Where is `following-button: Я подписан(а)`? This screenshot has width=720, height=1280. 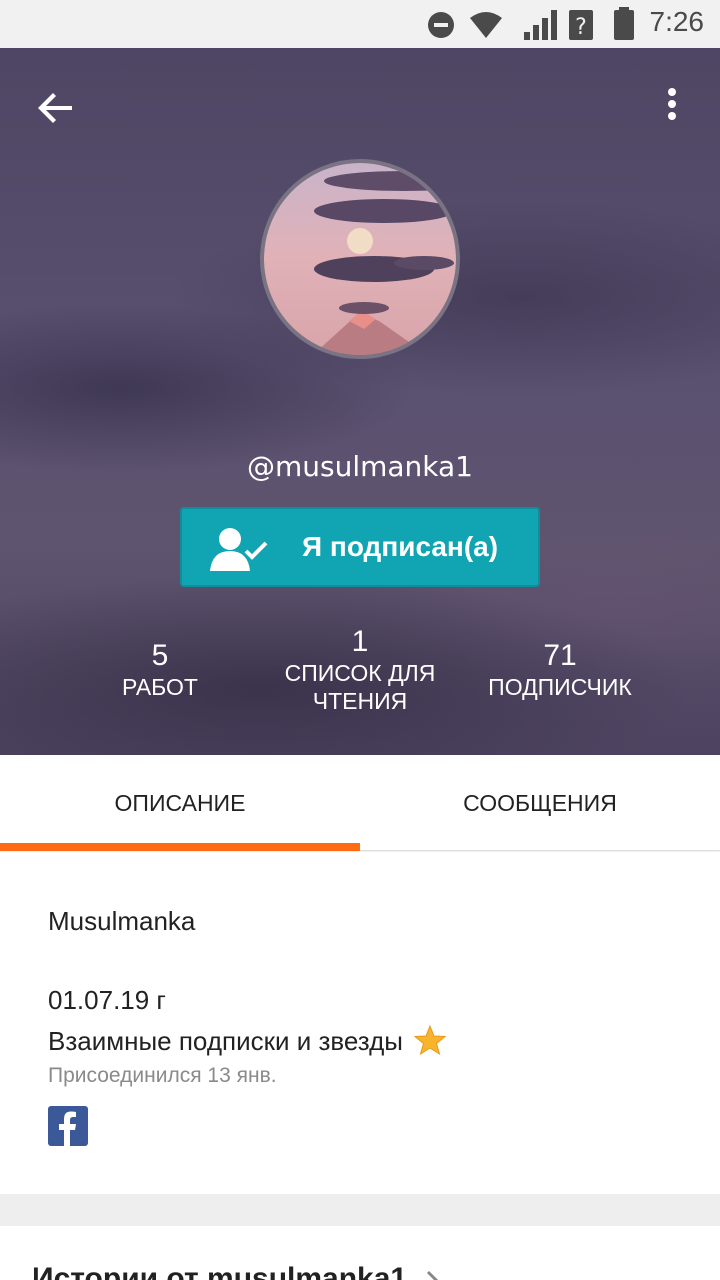 following-button: Я подписан(а) is located at coordinates (360, 547).